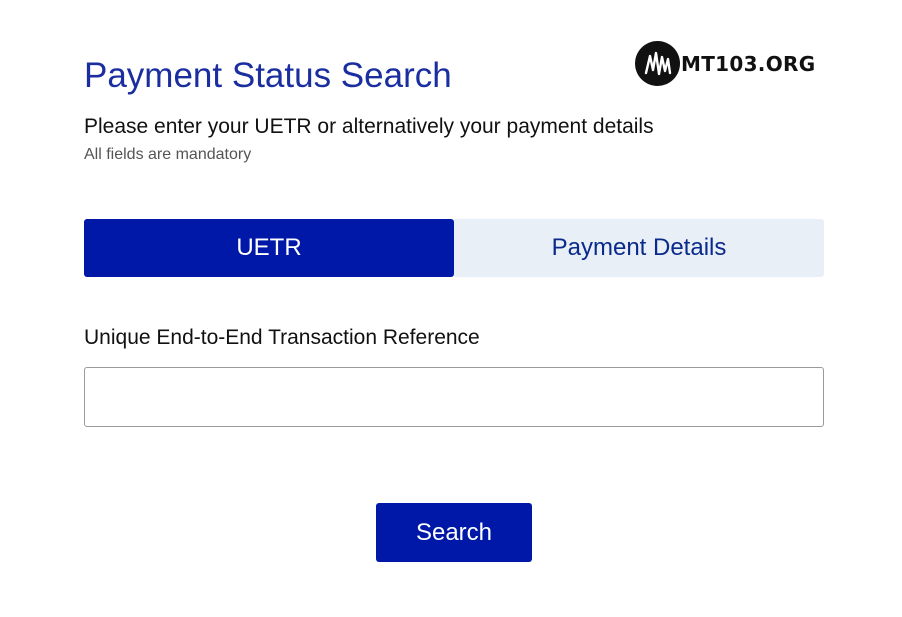 Image resolution: width=902 pixels, height=617 pixels. What do you see at coordinates (657, 63) in the screenshot?
I see `waveform-m-logo-icon` at bounding box center [657, 63].